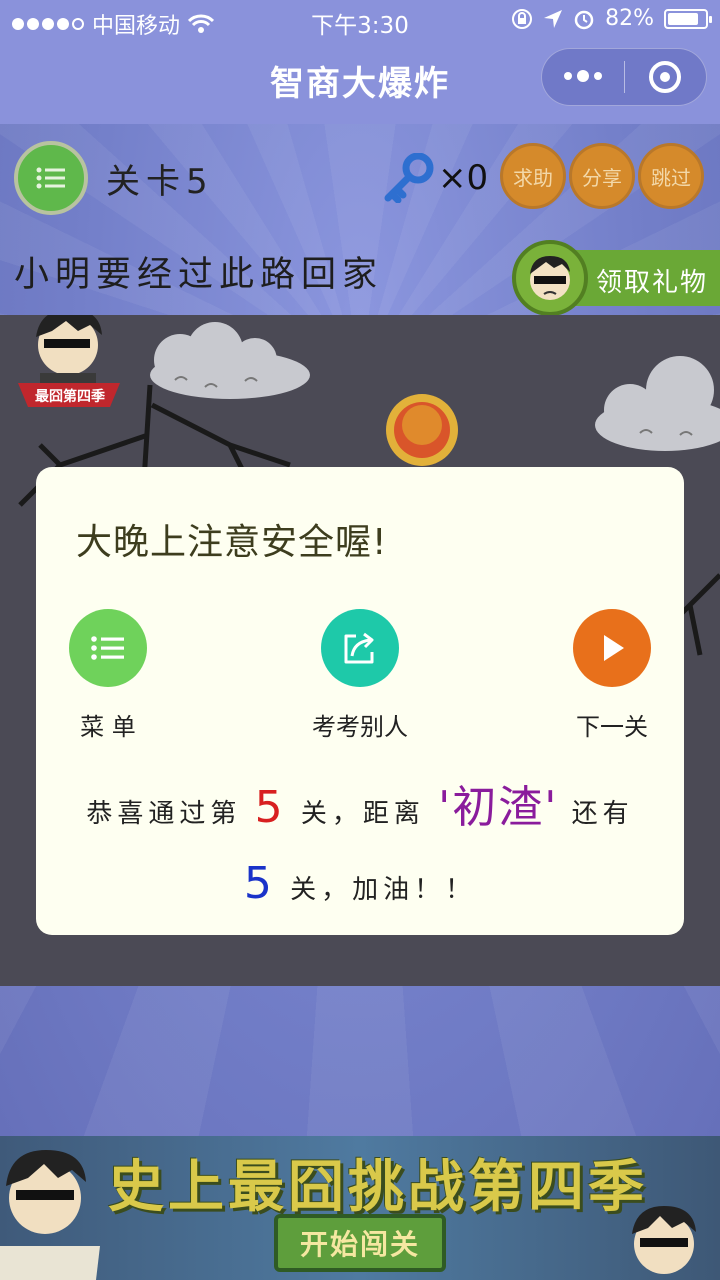  I want to click on next-level-action: 下一关, so click(612, 675).